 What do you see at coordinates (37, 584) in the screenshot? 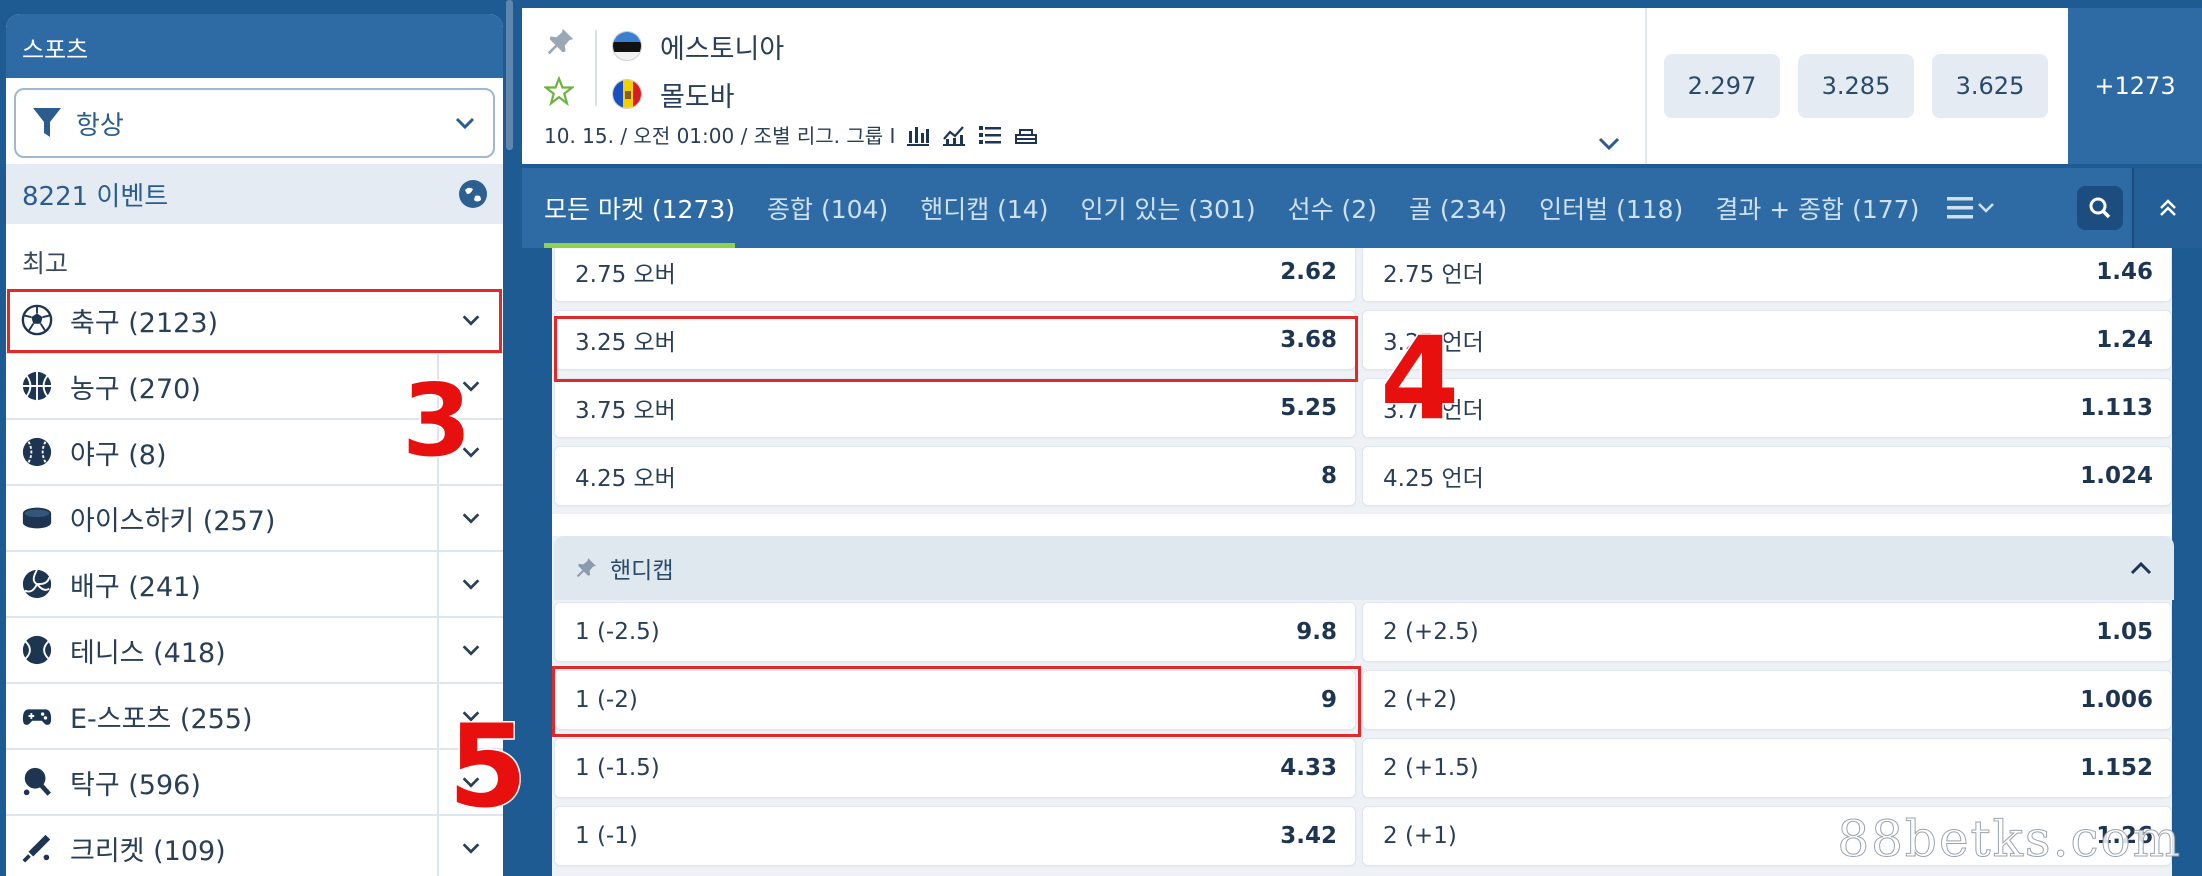
I see `volleyball-icon` at bounding box center [37, 584].